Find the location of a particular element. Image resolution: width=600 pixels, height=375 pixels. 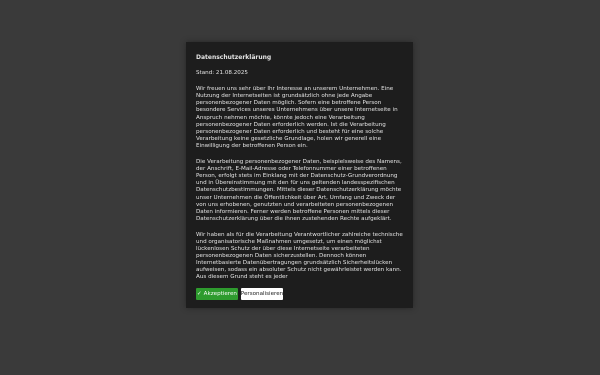

accept-button-label: Akzeptieren is located at coordinates (220, 294).